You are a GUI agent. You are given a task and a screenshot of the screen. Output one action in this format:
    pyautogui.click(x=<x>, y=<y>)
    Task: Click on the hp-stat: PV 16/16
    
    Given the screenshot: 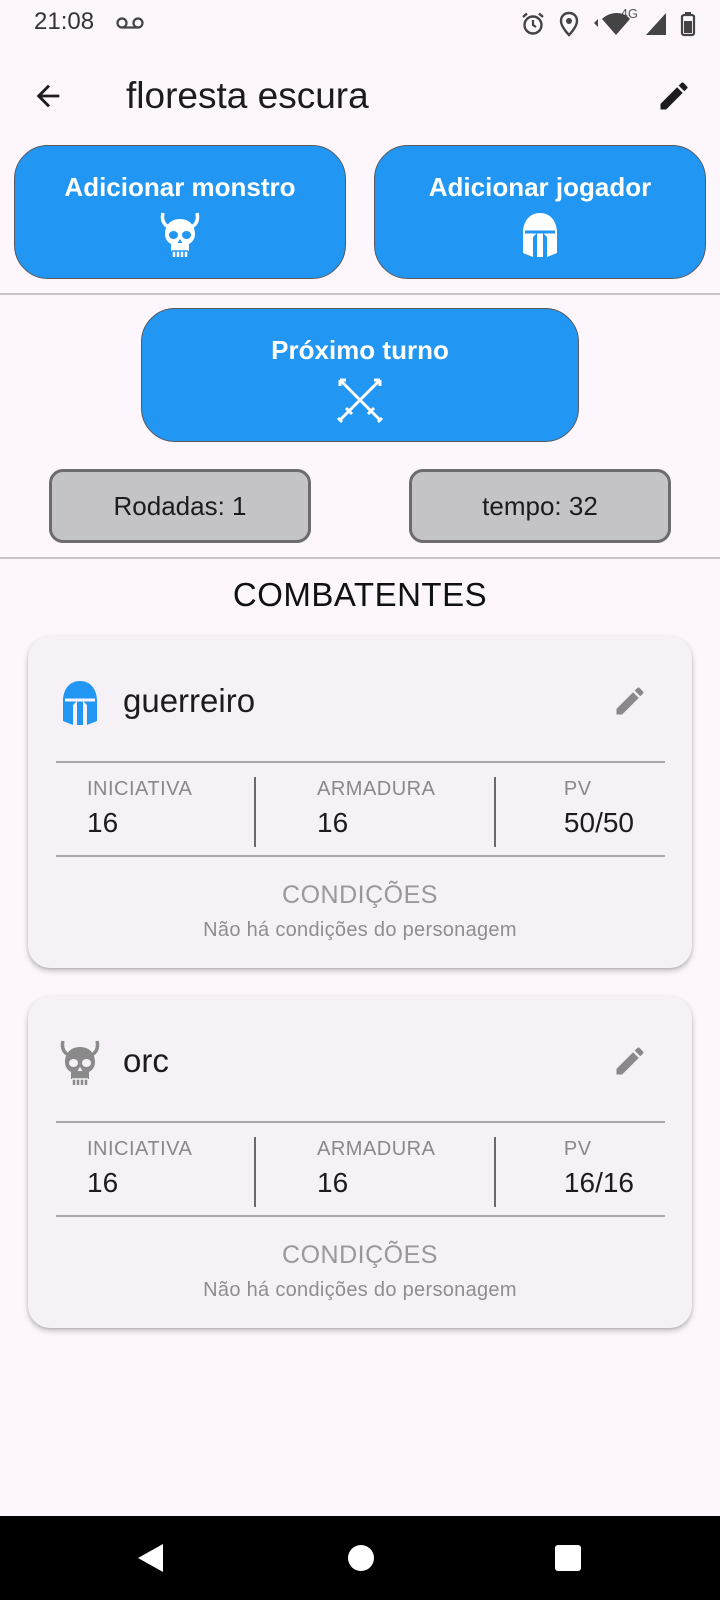 What is the action you would take?
    pyautogui.click(x=599, y=1168)
    